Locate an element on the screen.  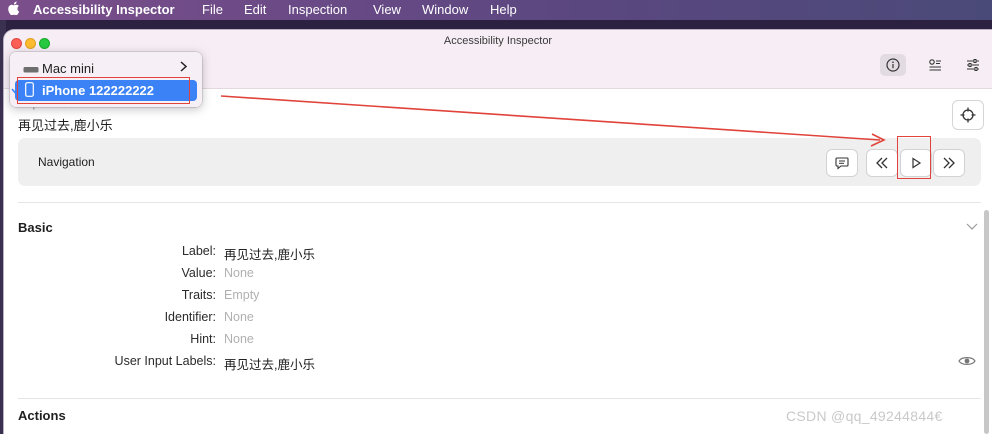
watermark: CSDN @qq_49244844€ is located at coordinates (864, 416).